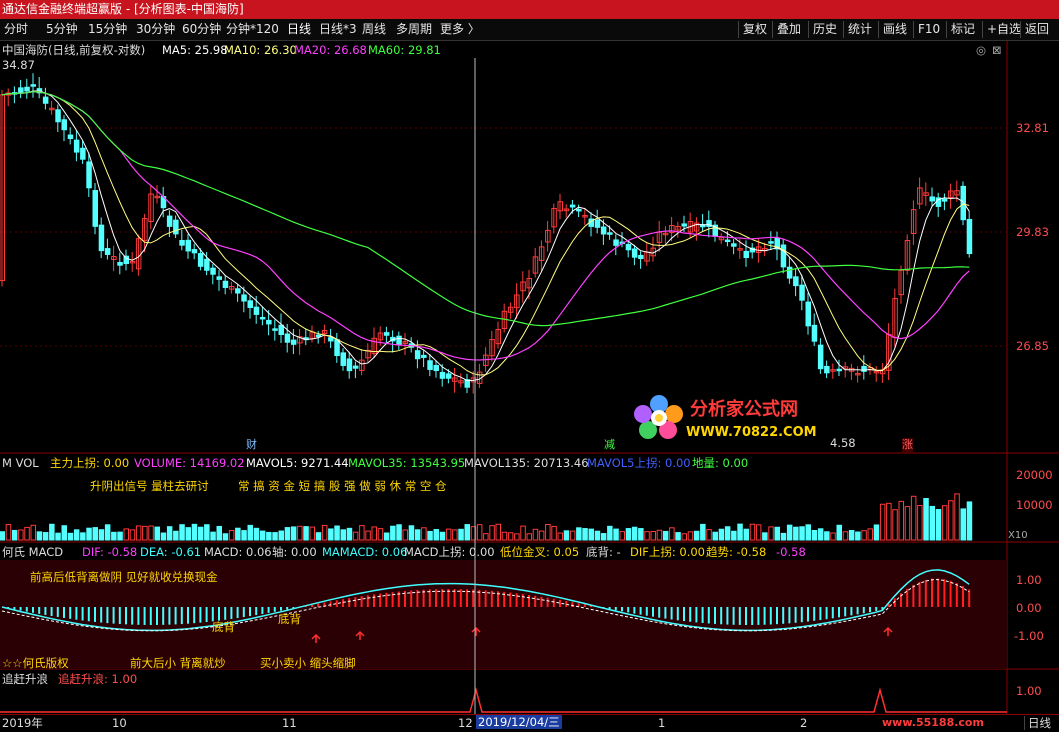  What do you see at coordinates (294, 552) in the screenshot?
I see `macd-axis: 轴: 0.00` at bounding box center [294, 552].